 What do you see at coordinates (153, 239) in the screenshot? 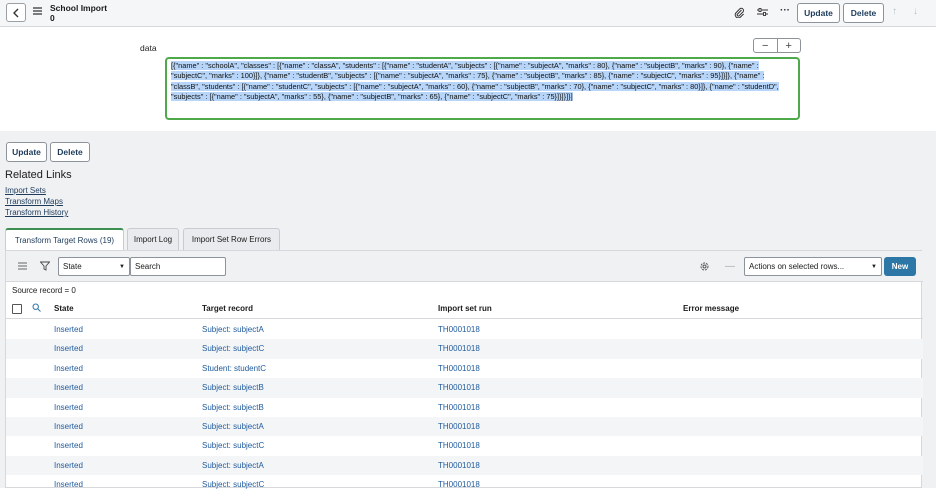
I see `tab-import-log: Import Log` at bounding box center [153, 239].